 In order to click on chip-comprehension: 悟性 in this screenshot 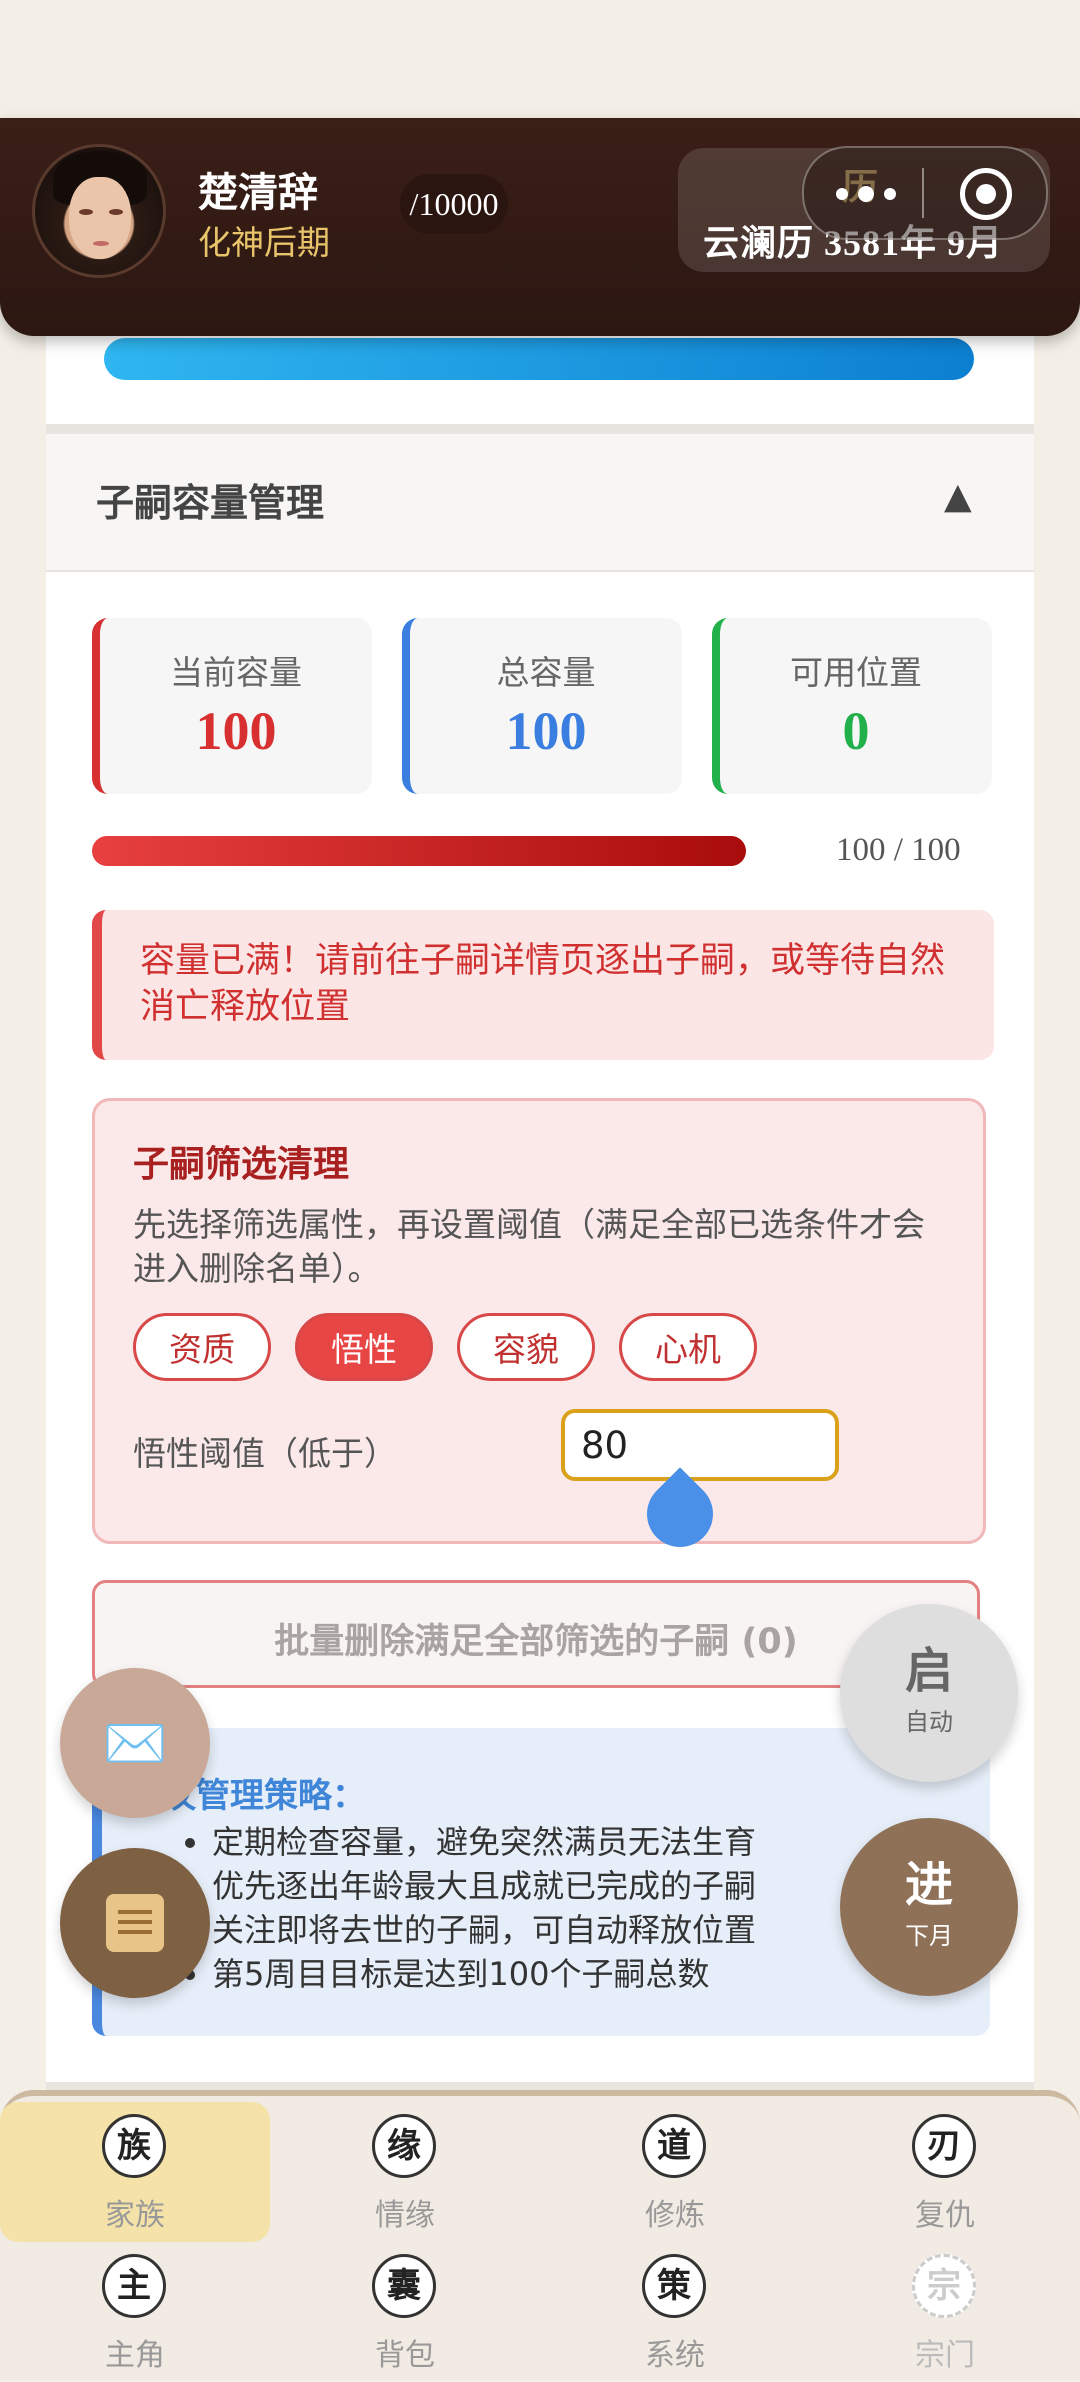, I will do `click(364, 1347)`.